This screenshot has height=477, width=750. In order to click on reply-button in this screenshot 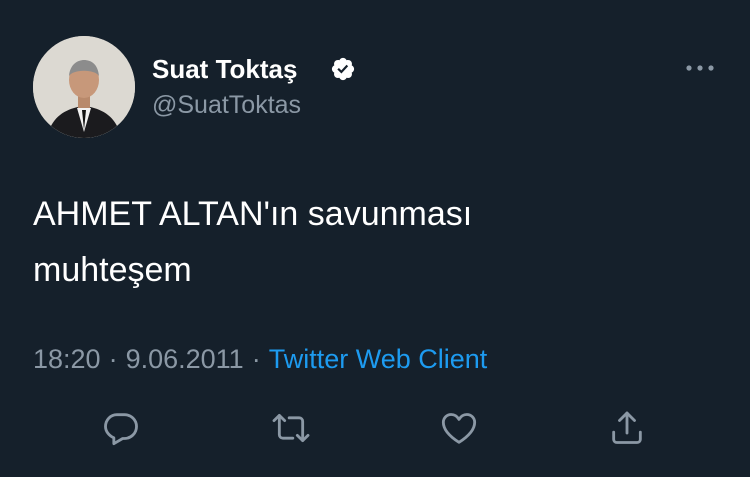, I will do `click(121, 428)`.